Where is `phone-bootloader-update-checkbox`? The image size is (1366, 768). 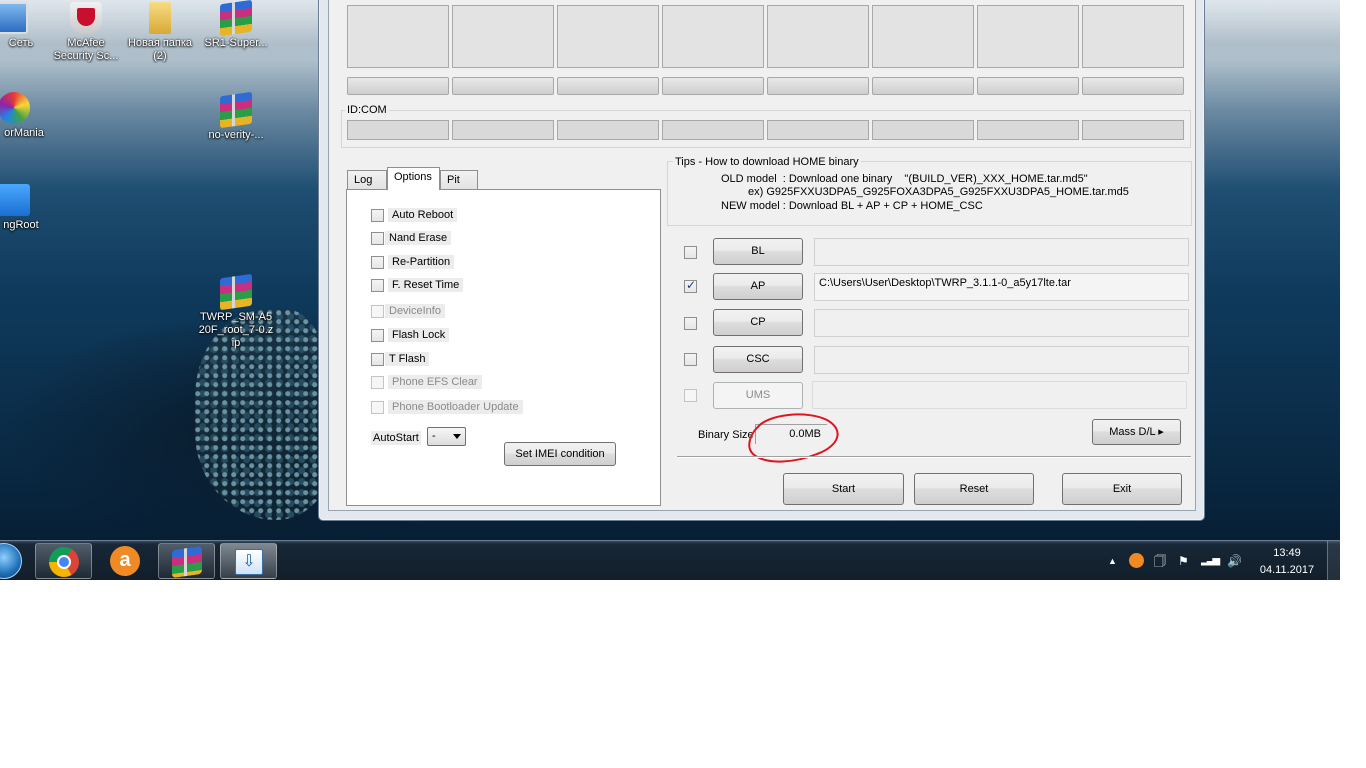
phone-bootloader-update-checkbox is located at coordinates (377, 407).